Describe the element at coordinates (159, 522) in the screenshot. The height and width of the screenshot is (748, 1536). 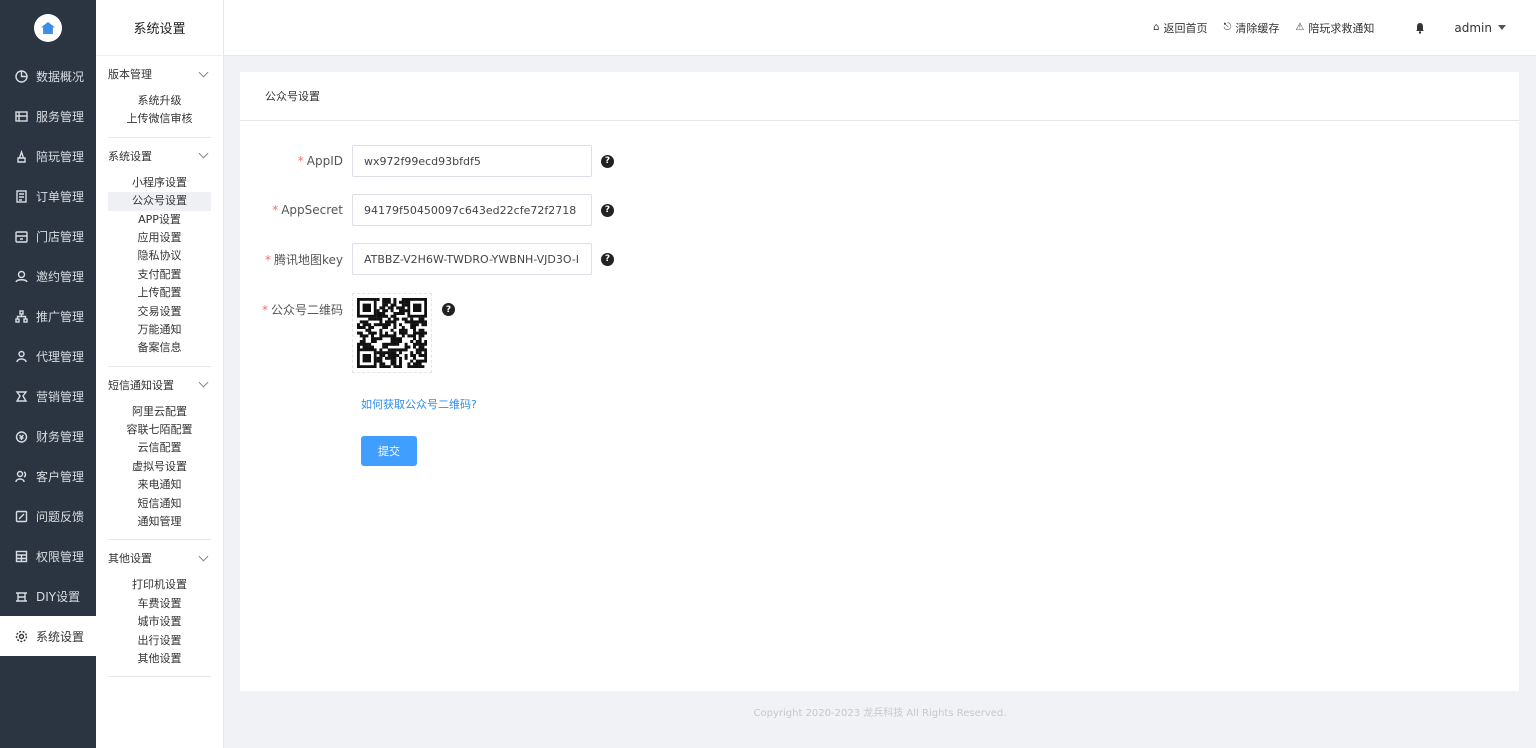
I see `submenu-item: 通知管理` at that location.